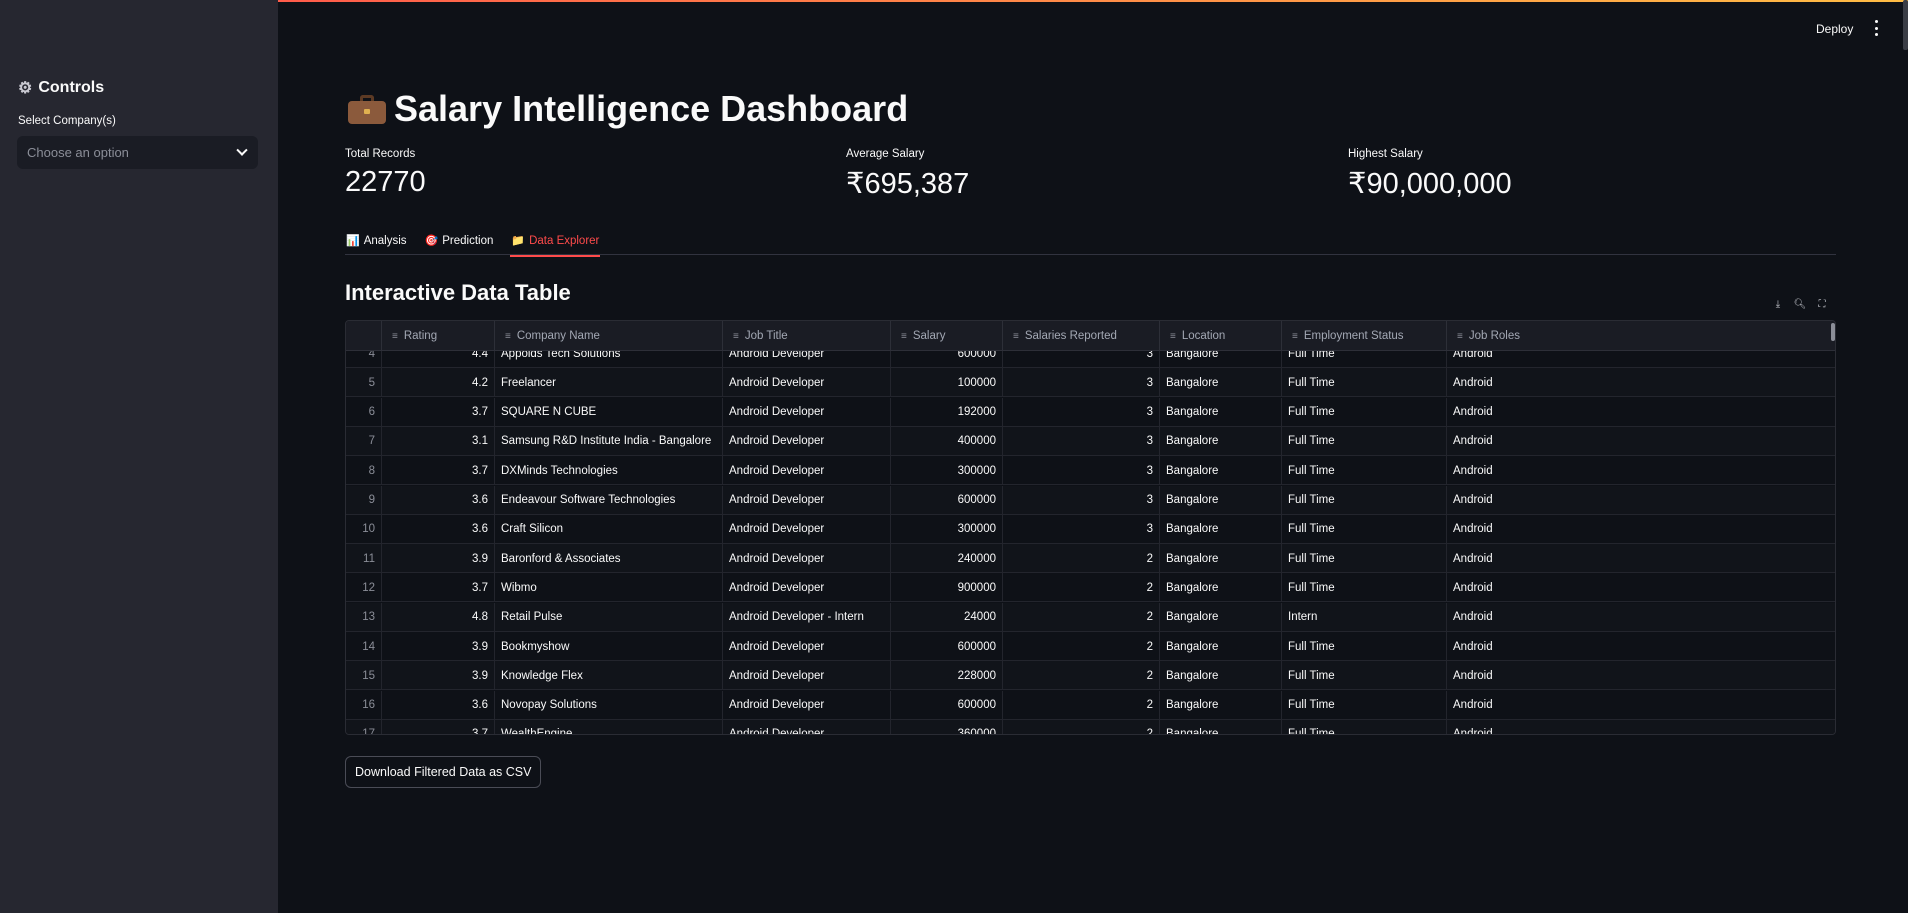 Image resolution: width=1908 pixels, height=913 pixels. Describe the element at coordinates (364, 559) in the screenshot. I see `row-index: 11` at that location.